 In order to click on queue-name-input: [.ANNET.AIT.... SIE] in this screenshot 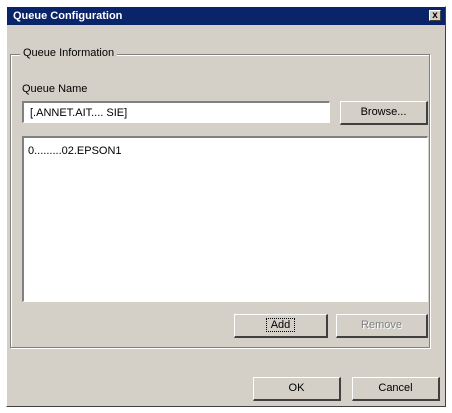, I will do `click(176, 112)`.